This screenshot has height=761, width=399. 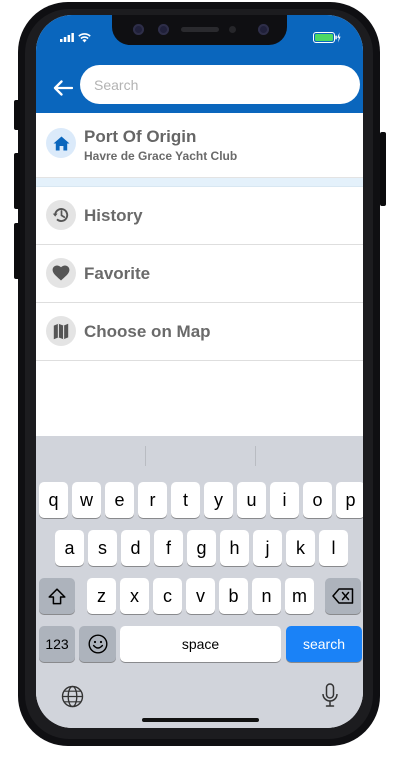 I want to click on proximity-sensor-icon, so click(x=232, y=29).